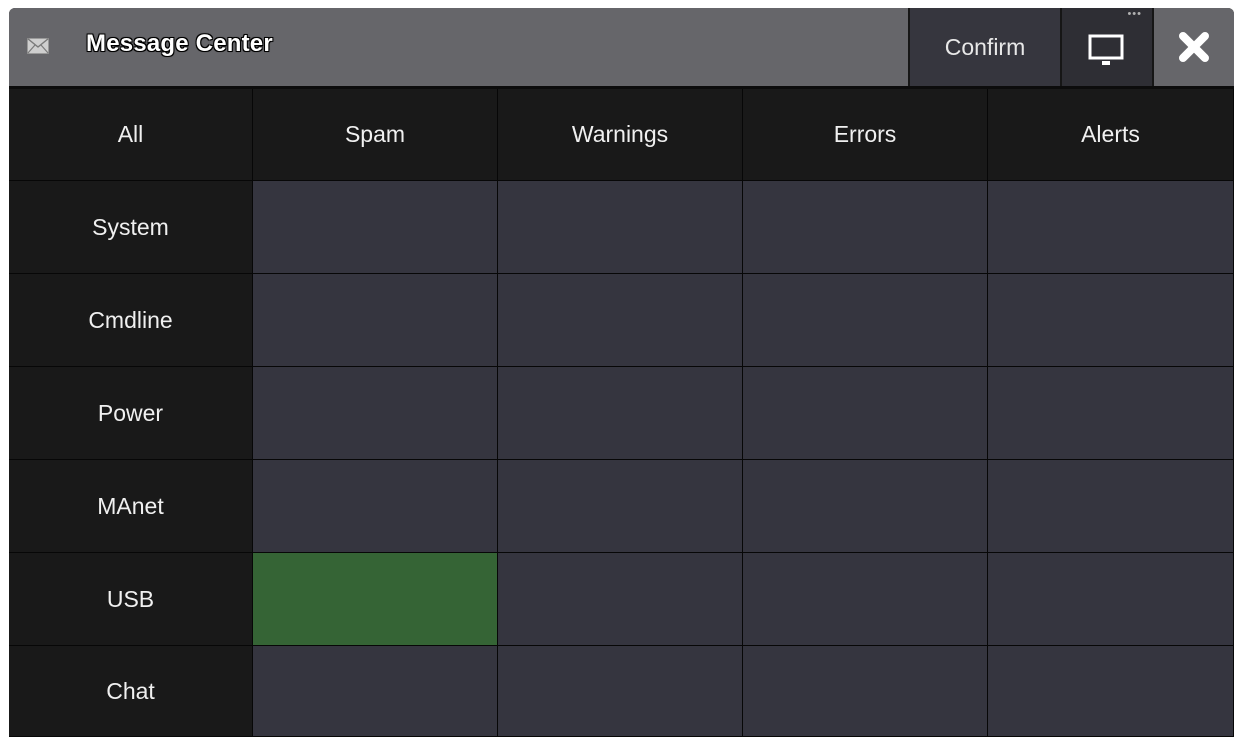 The image size is (1236, 737). I want to click on toggle-manet-errors, so click(865, 506).